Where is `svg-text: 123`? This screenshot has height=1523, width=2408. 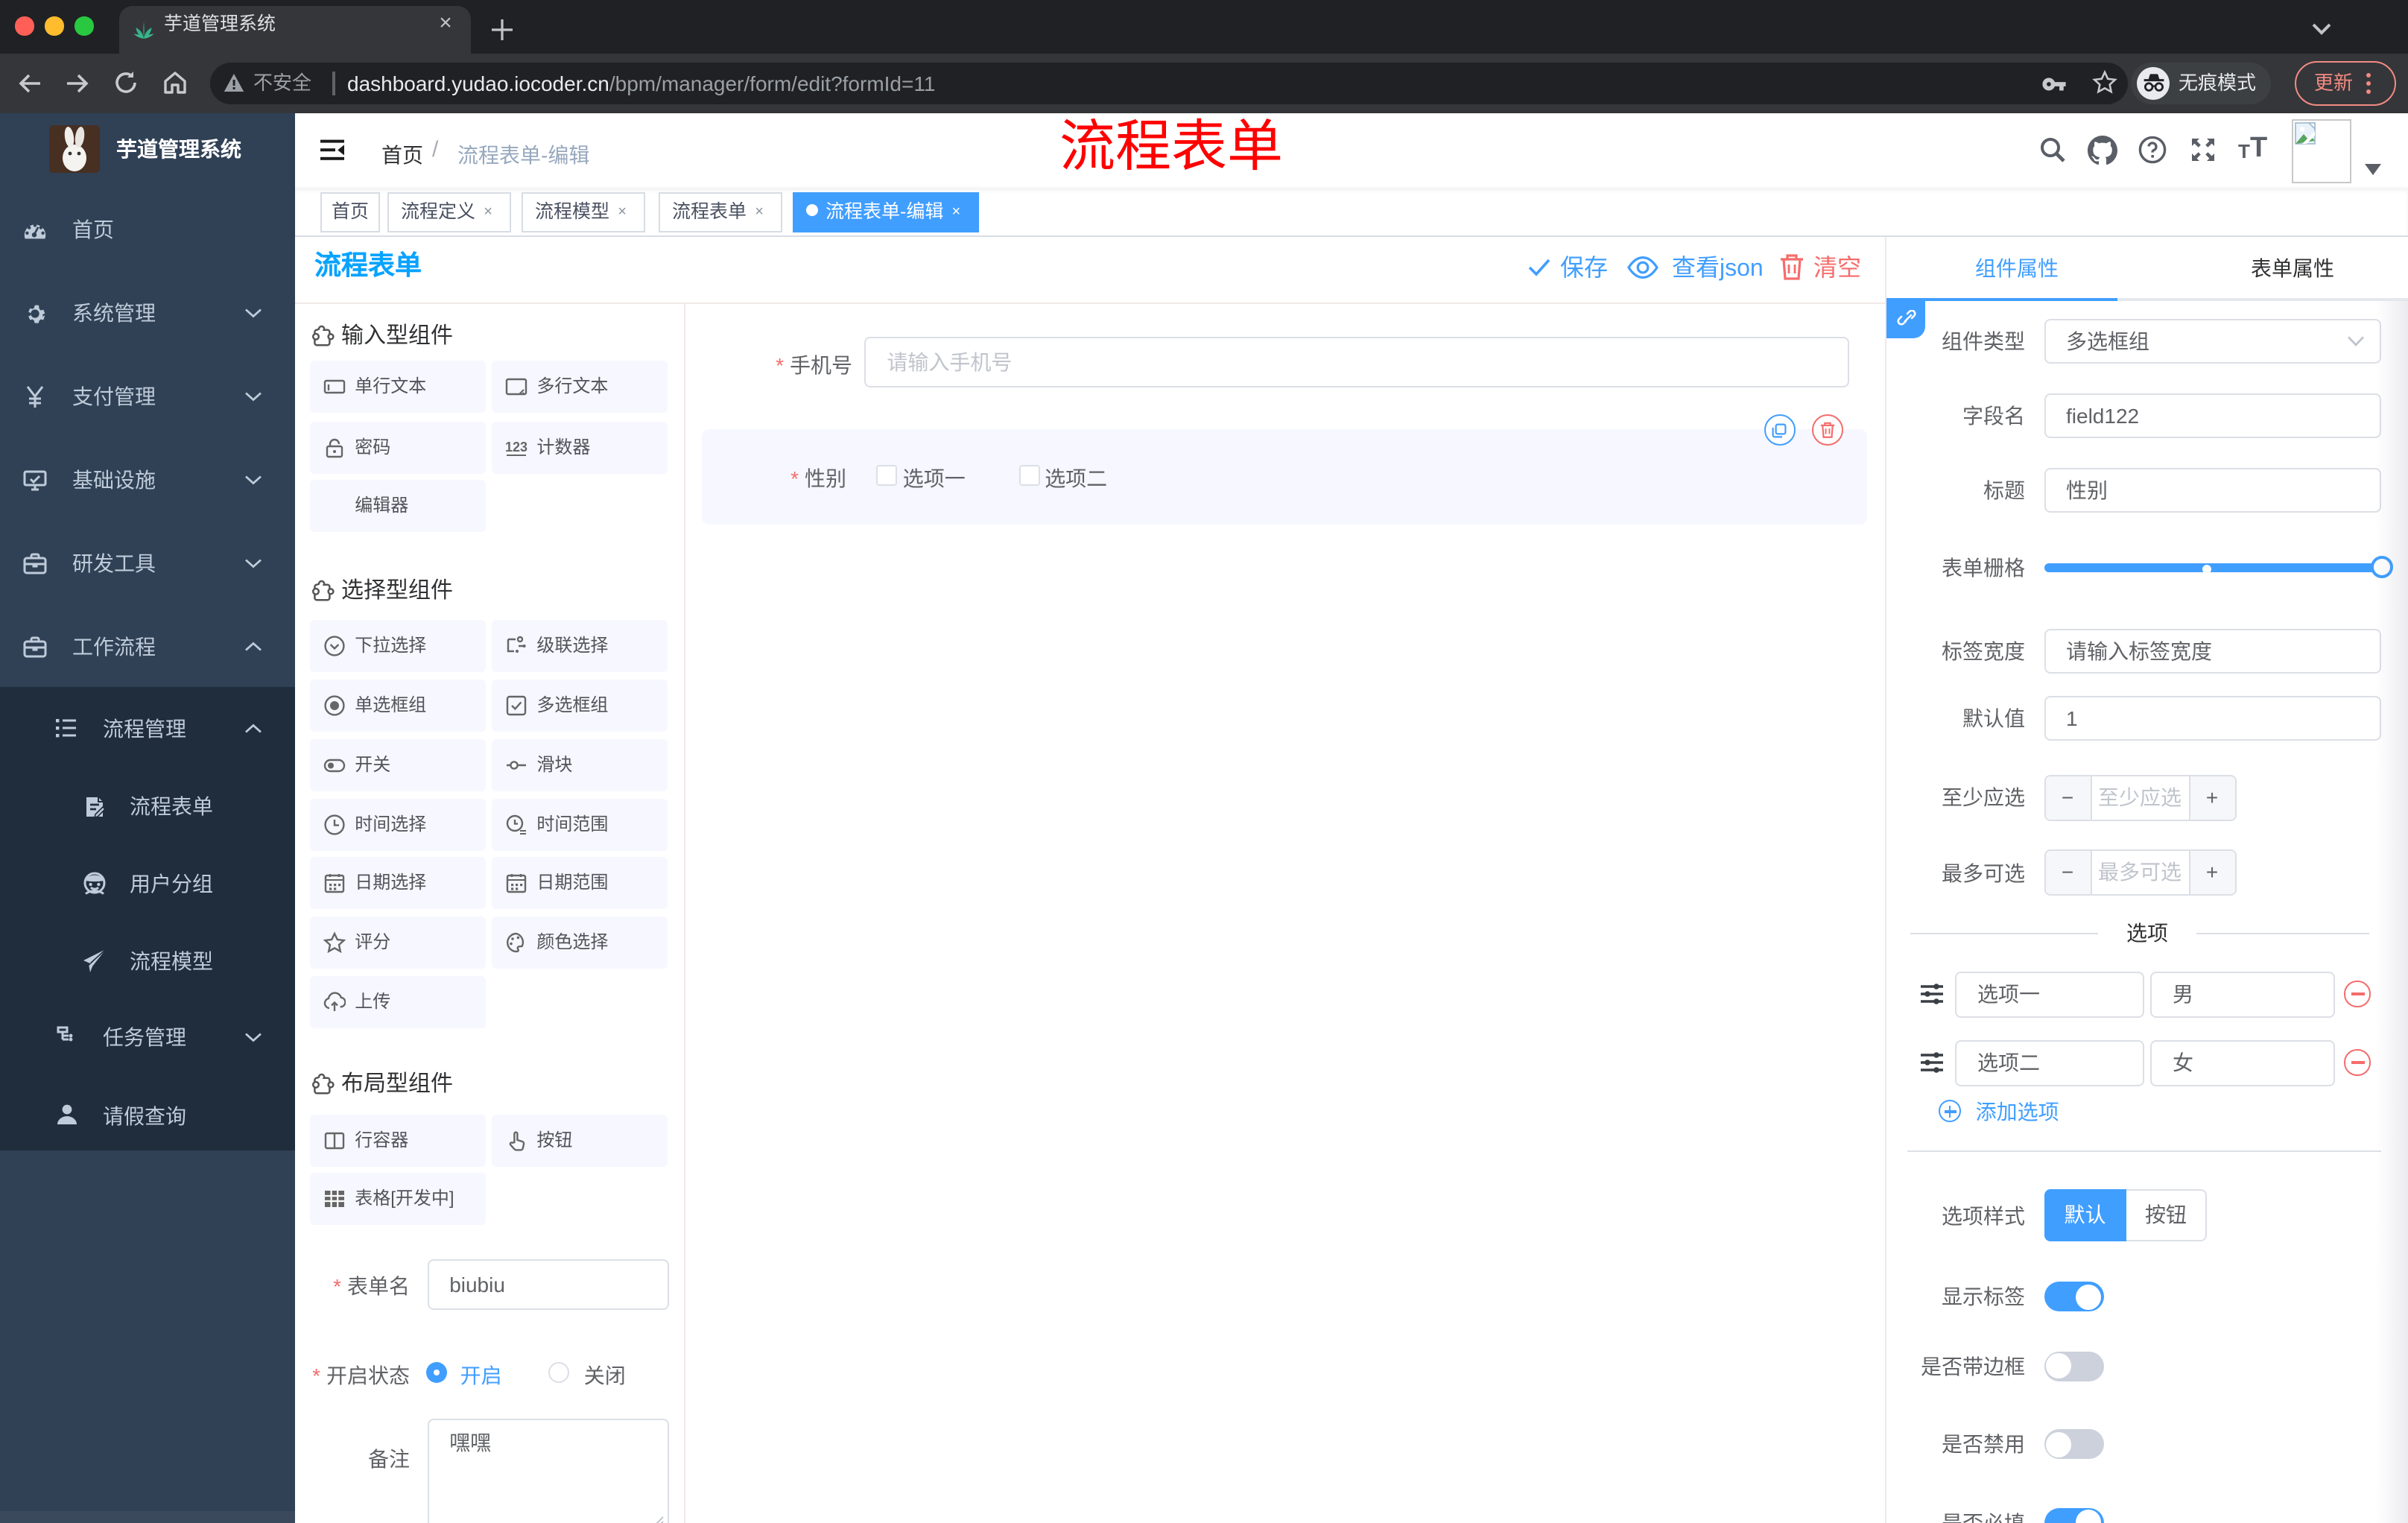
svg-text: 123 is located at coordinates (516, 447).